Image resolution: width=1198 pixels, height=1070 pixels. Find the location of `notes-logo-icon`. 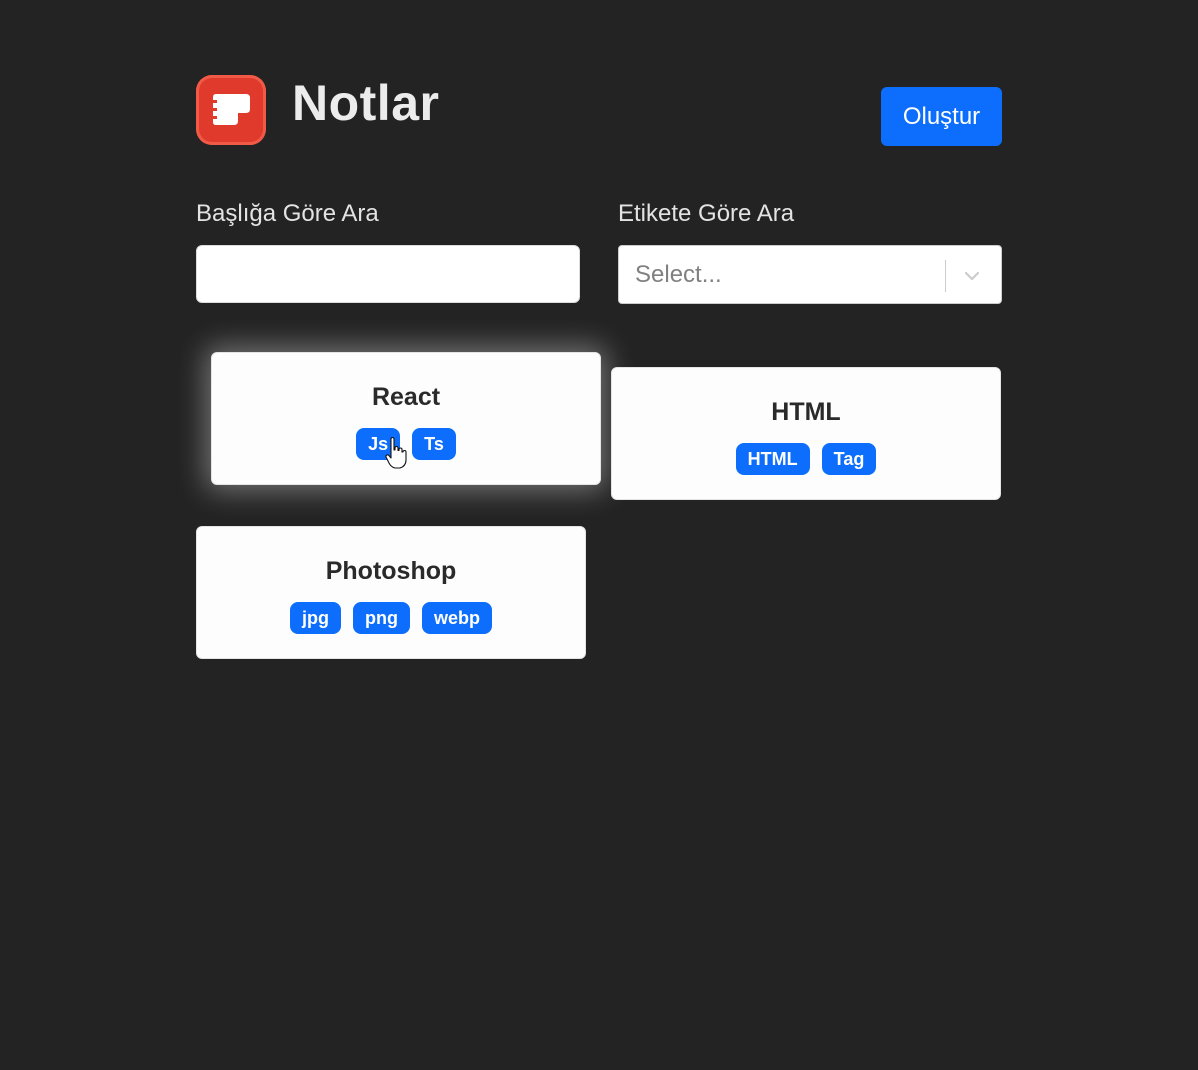

notes-logo-icon is located at coordinates (231, 110).